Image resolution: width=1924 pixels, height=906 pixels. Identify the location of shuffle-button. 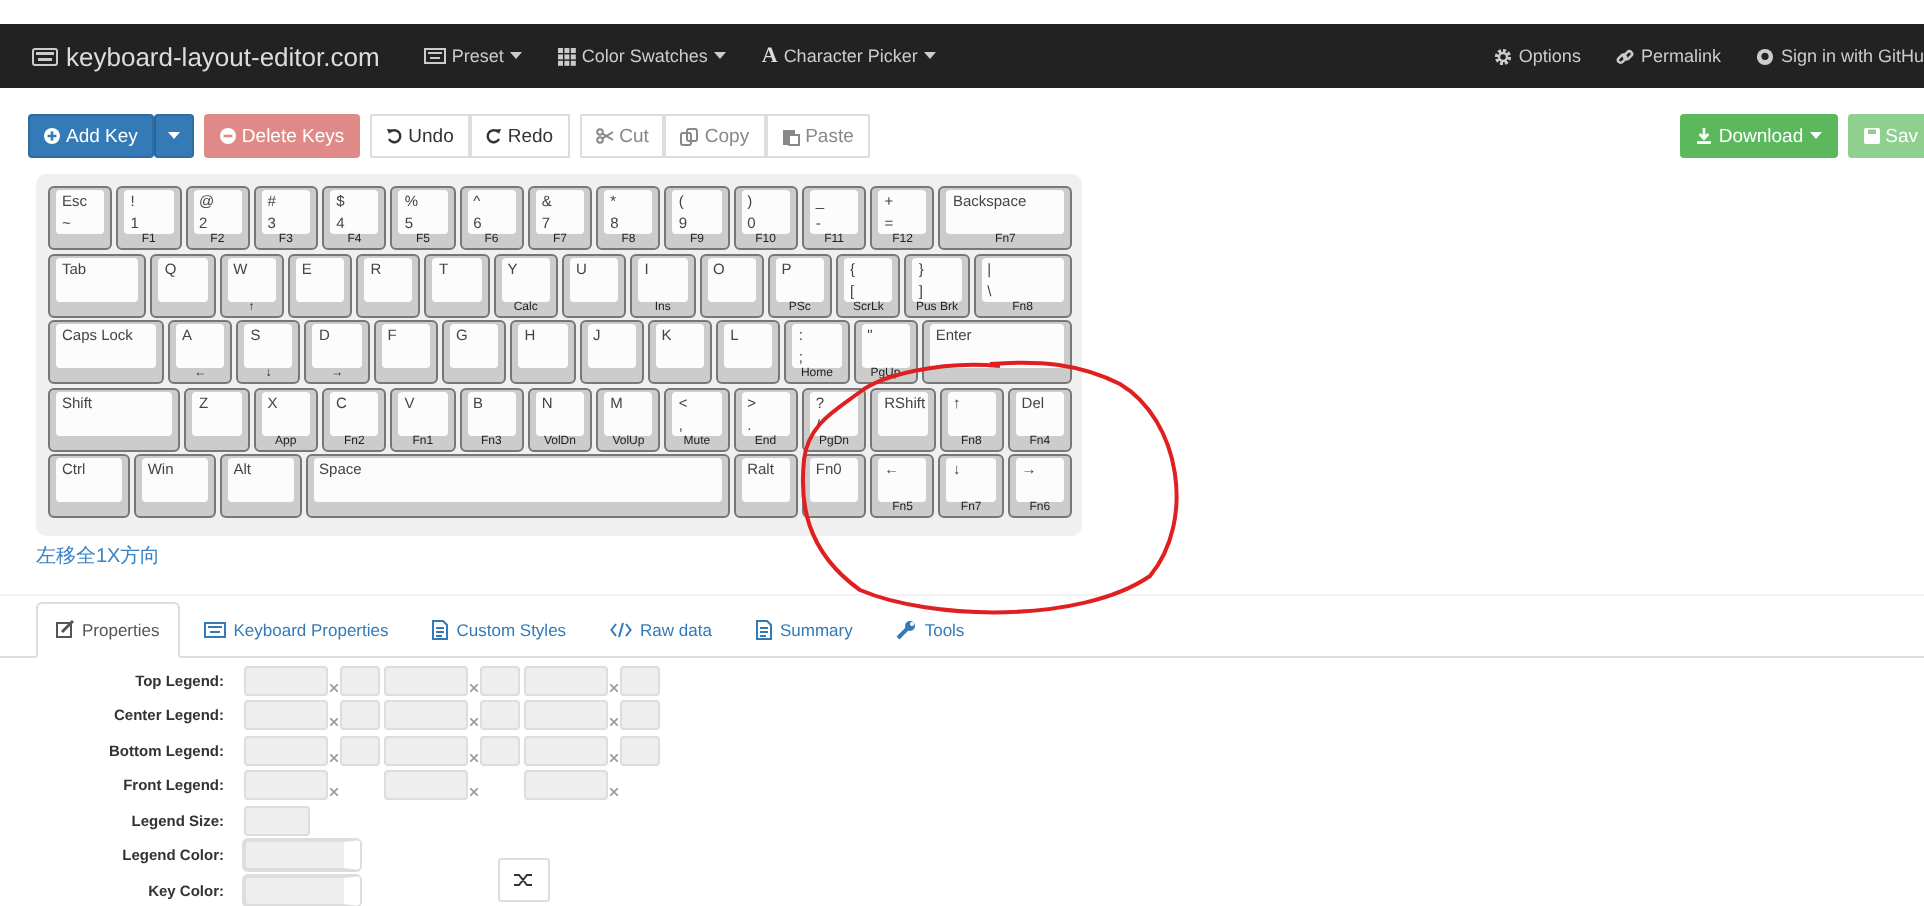
(524, 880).